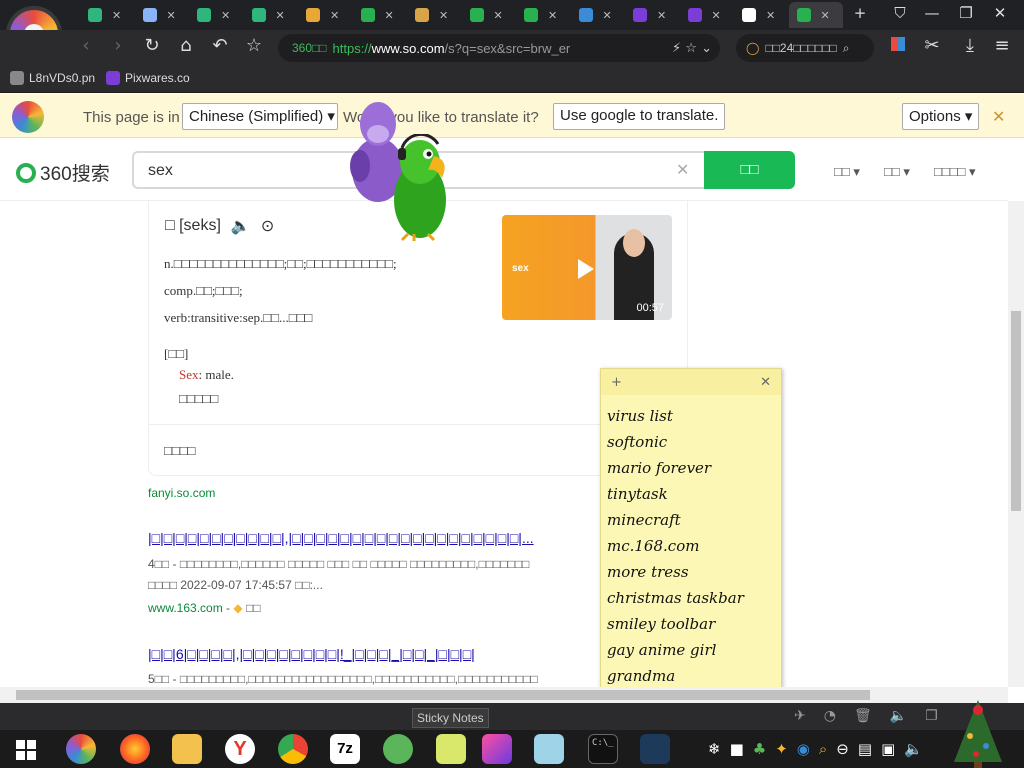  I want to click on statusbar-icons: ✈ ◔ 🗑 🔈 ❐, so click(866, 716).